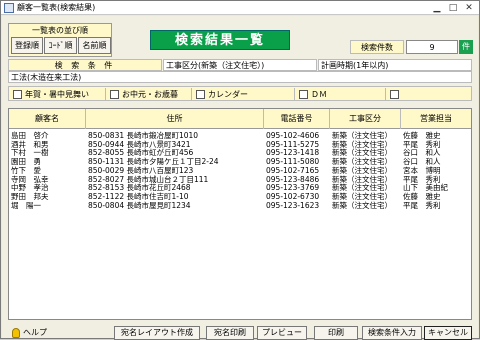  What do you see at coordinates (30, 179) in the screenshot?
I see `cell-customer-name: 寺岡 弘幸` at bounding box center [30, 179].